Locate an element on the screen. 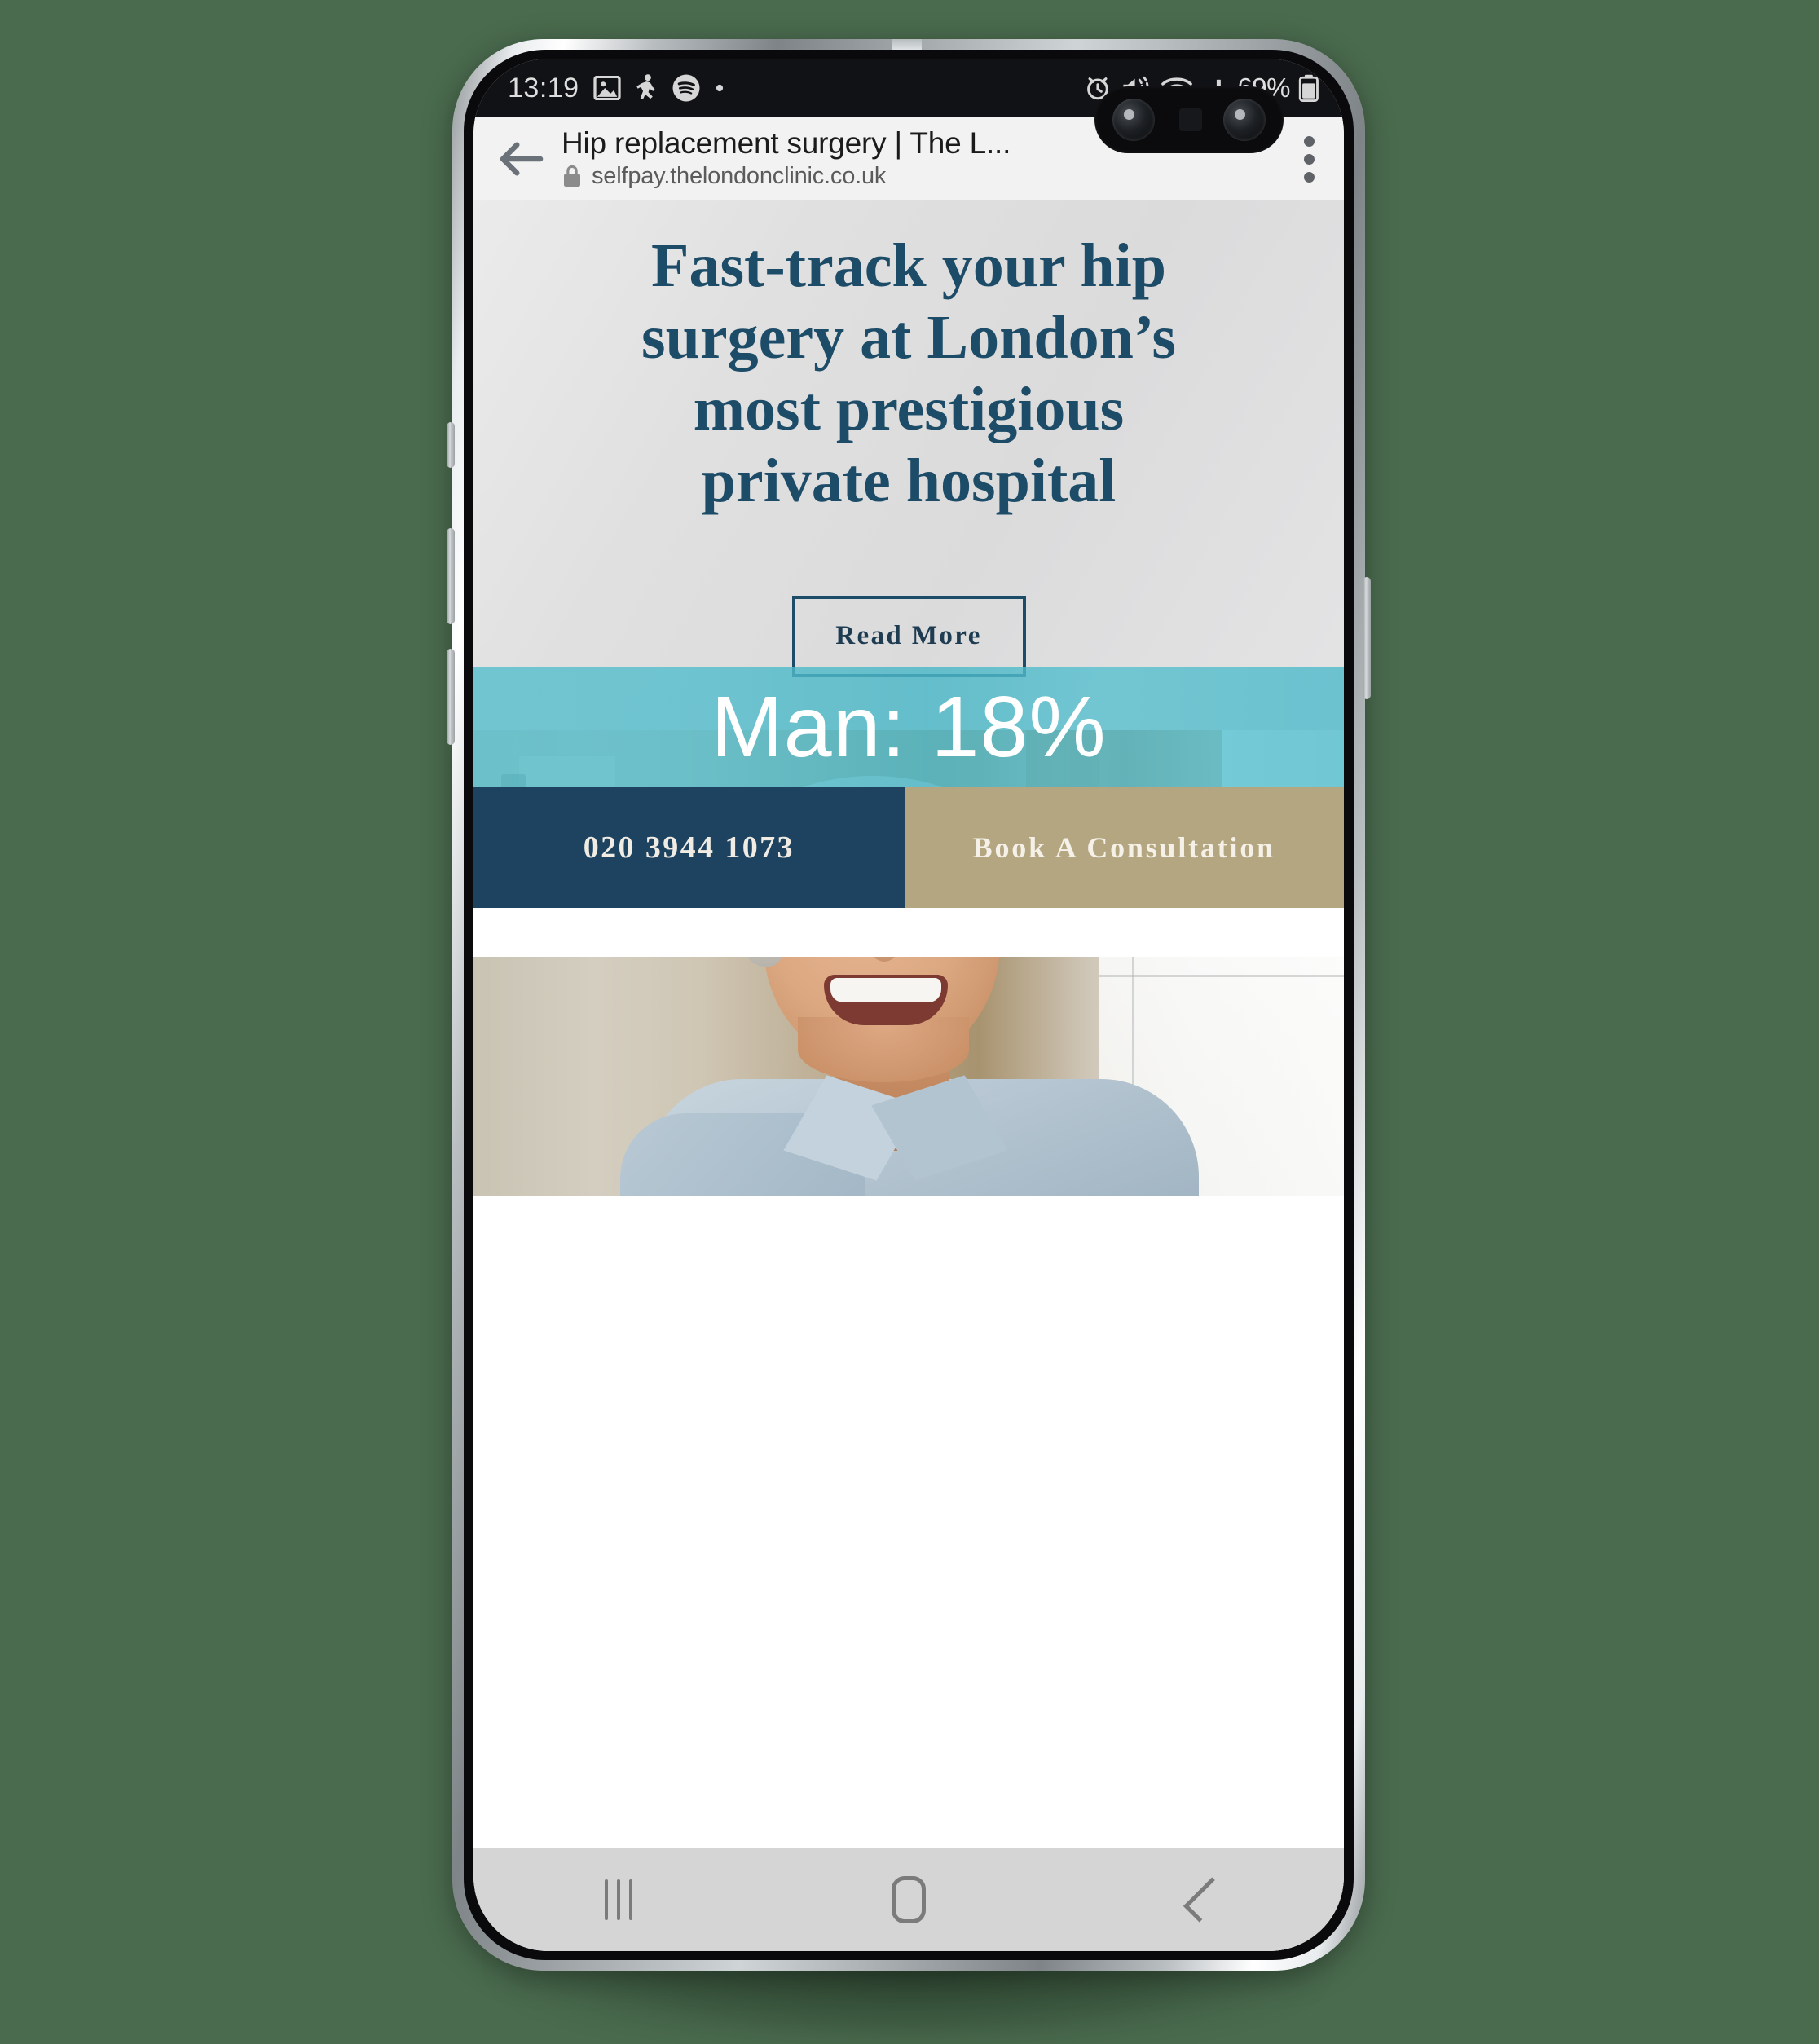  nav-back-button is located at coordinates (1198, 1899).